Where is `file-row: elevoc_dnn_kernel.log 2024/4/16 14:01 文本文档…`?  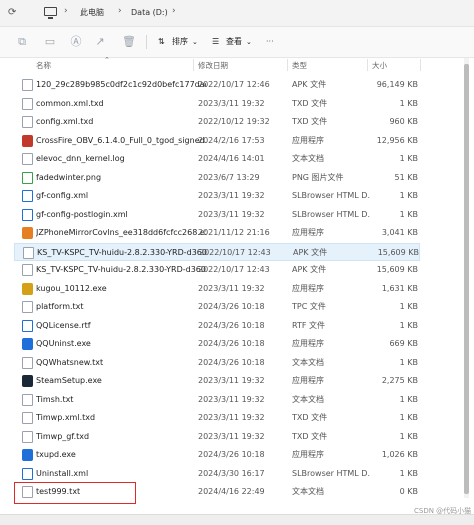 file-row: elevoc_dnn_kernel.log 2024/4/16 14:01 文本文档… is located at coordinates (217, 159).